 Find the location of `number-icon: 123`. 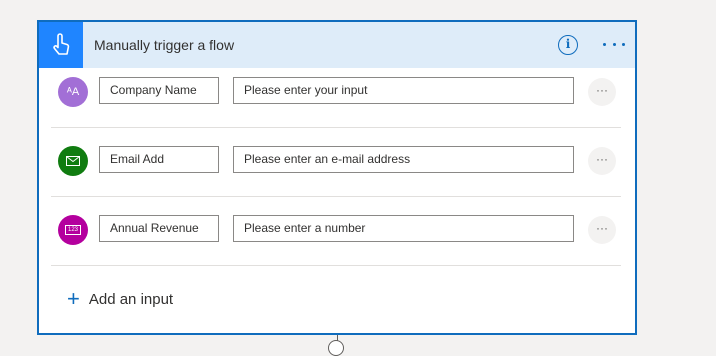

number-icon: 123 is located at coordinates (73, 230).